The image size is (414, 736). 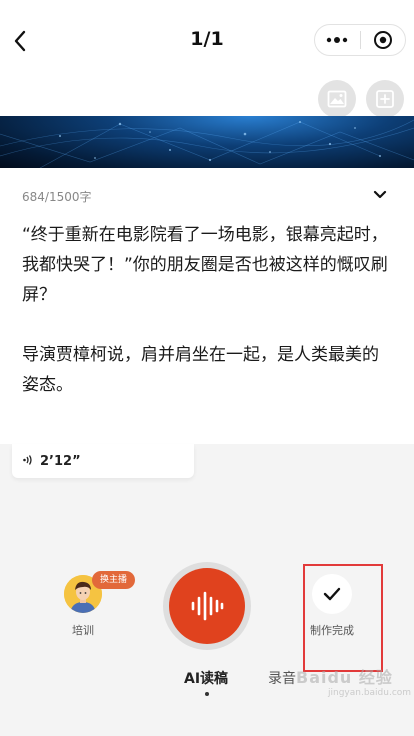 I want to click on more-button, so click(x=337, y=40).